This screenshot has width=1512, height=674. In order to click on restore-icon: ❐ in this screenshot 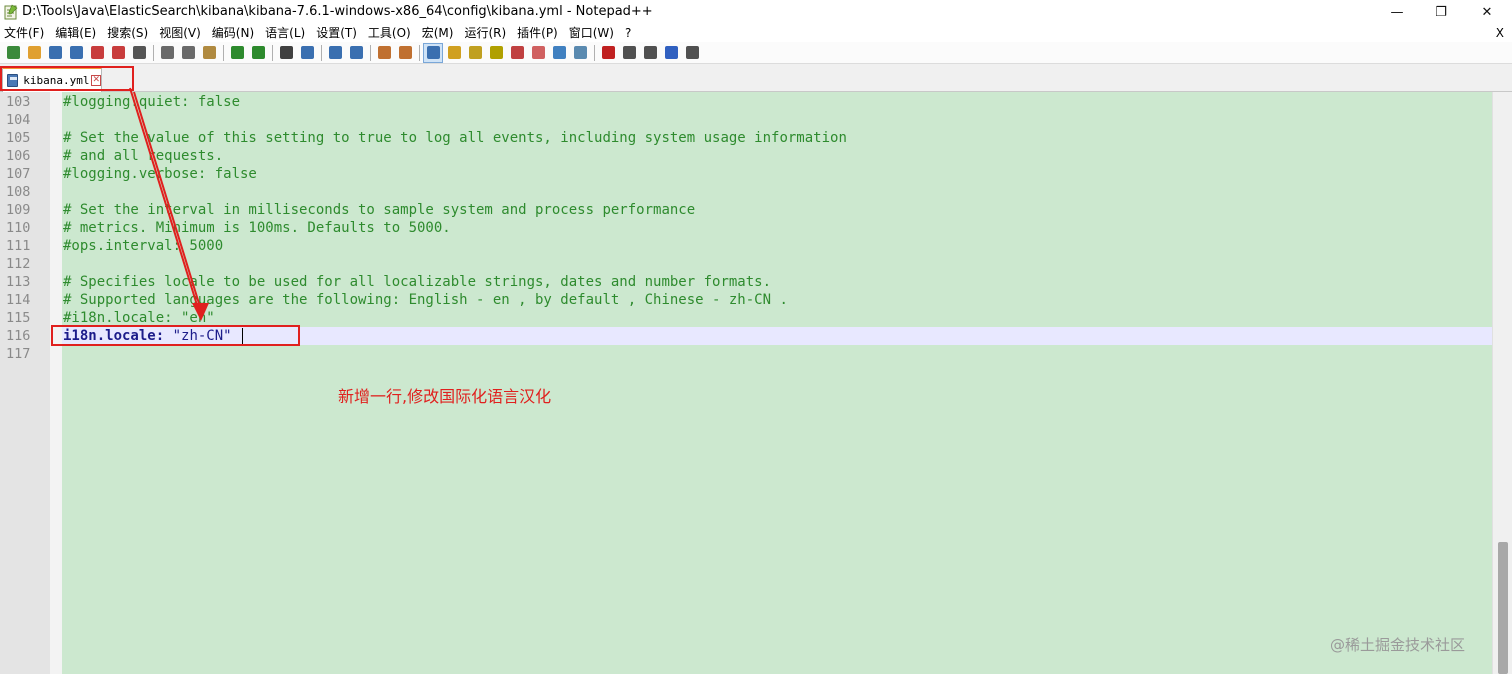, I will do `click(1441, 12)`.